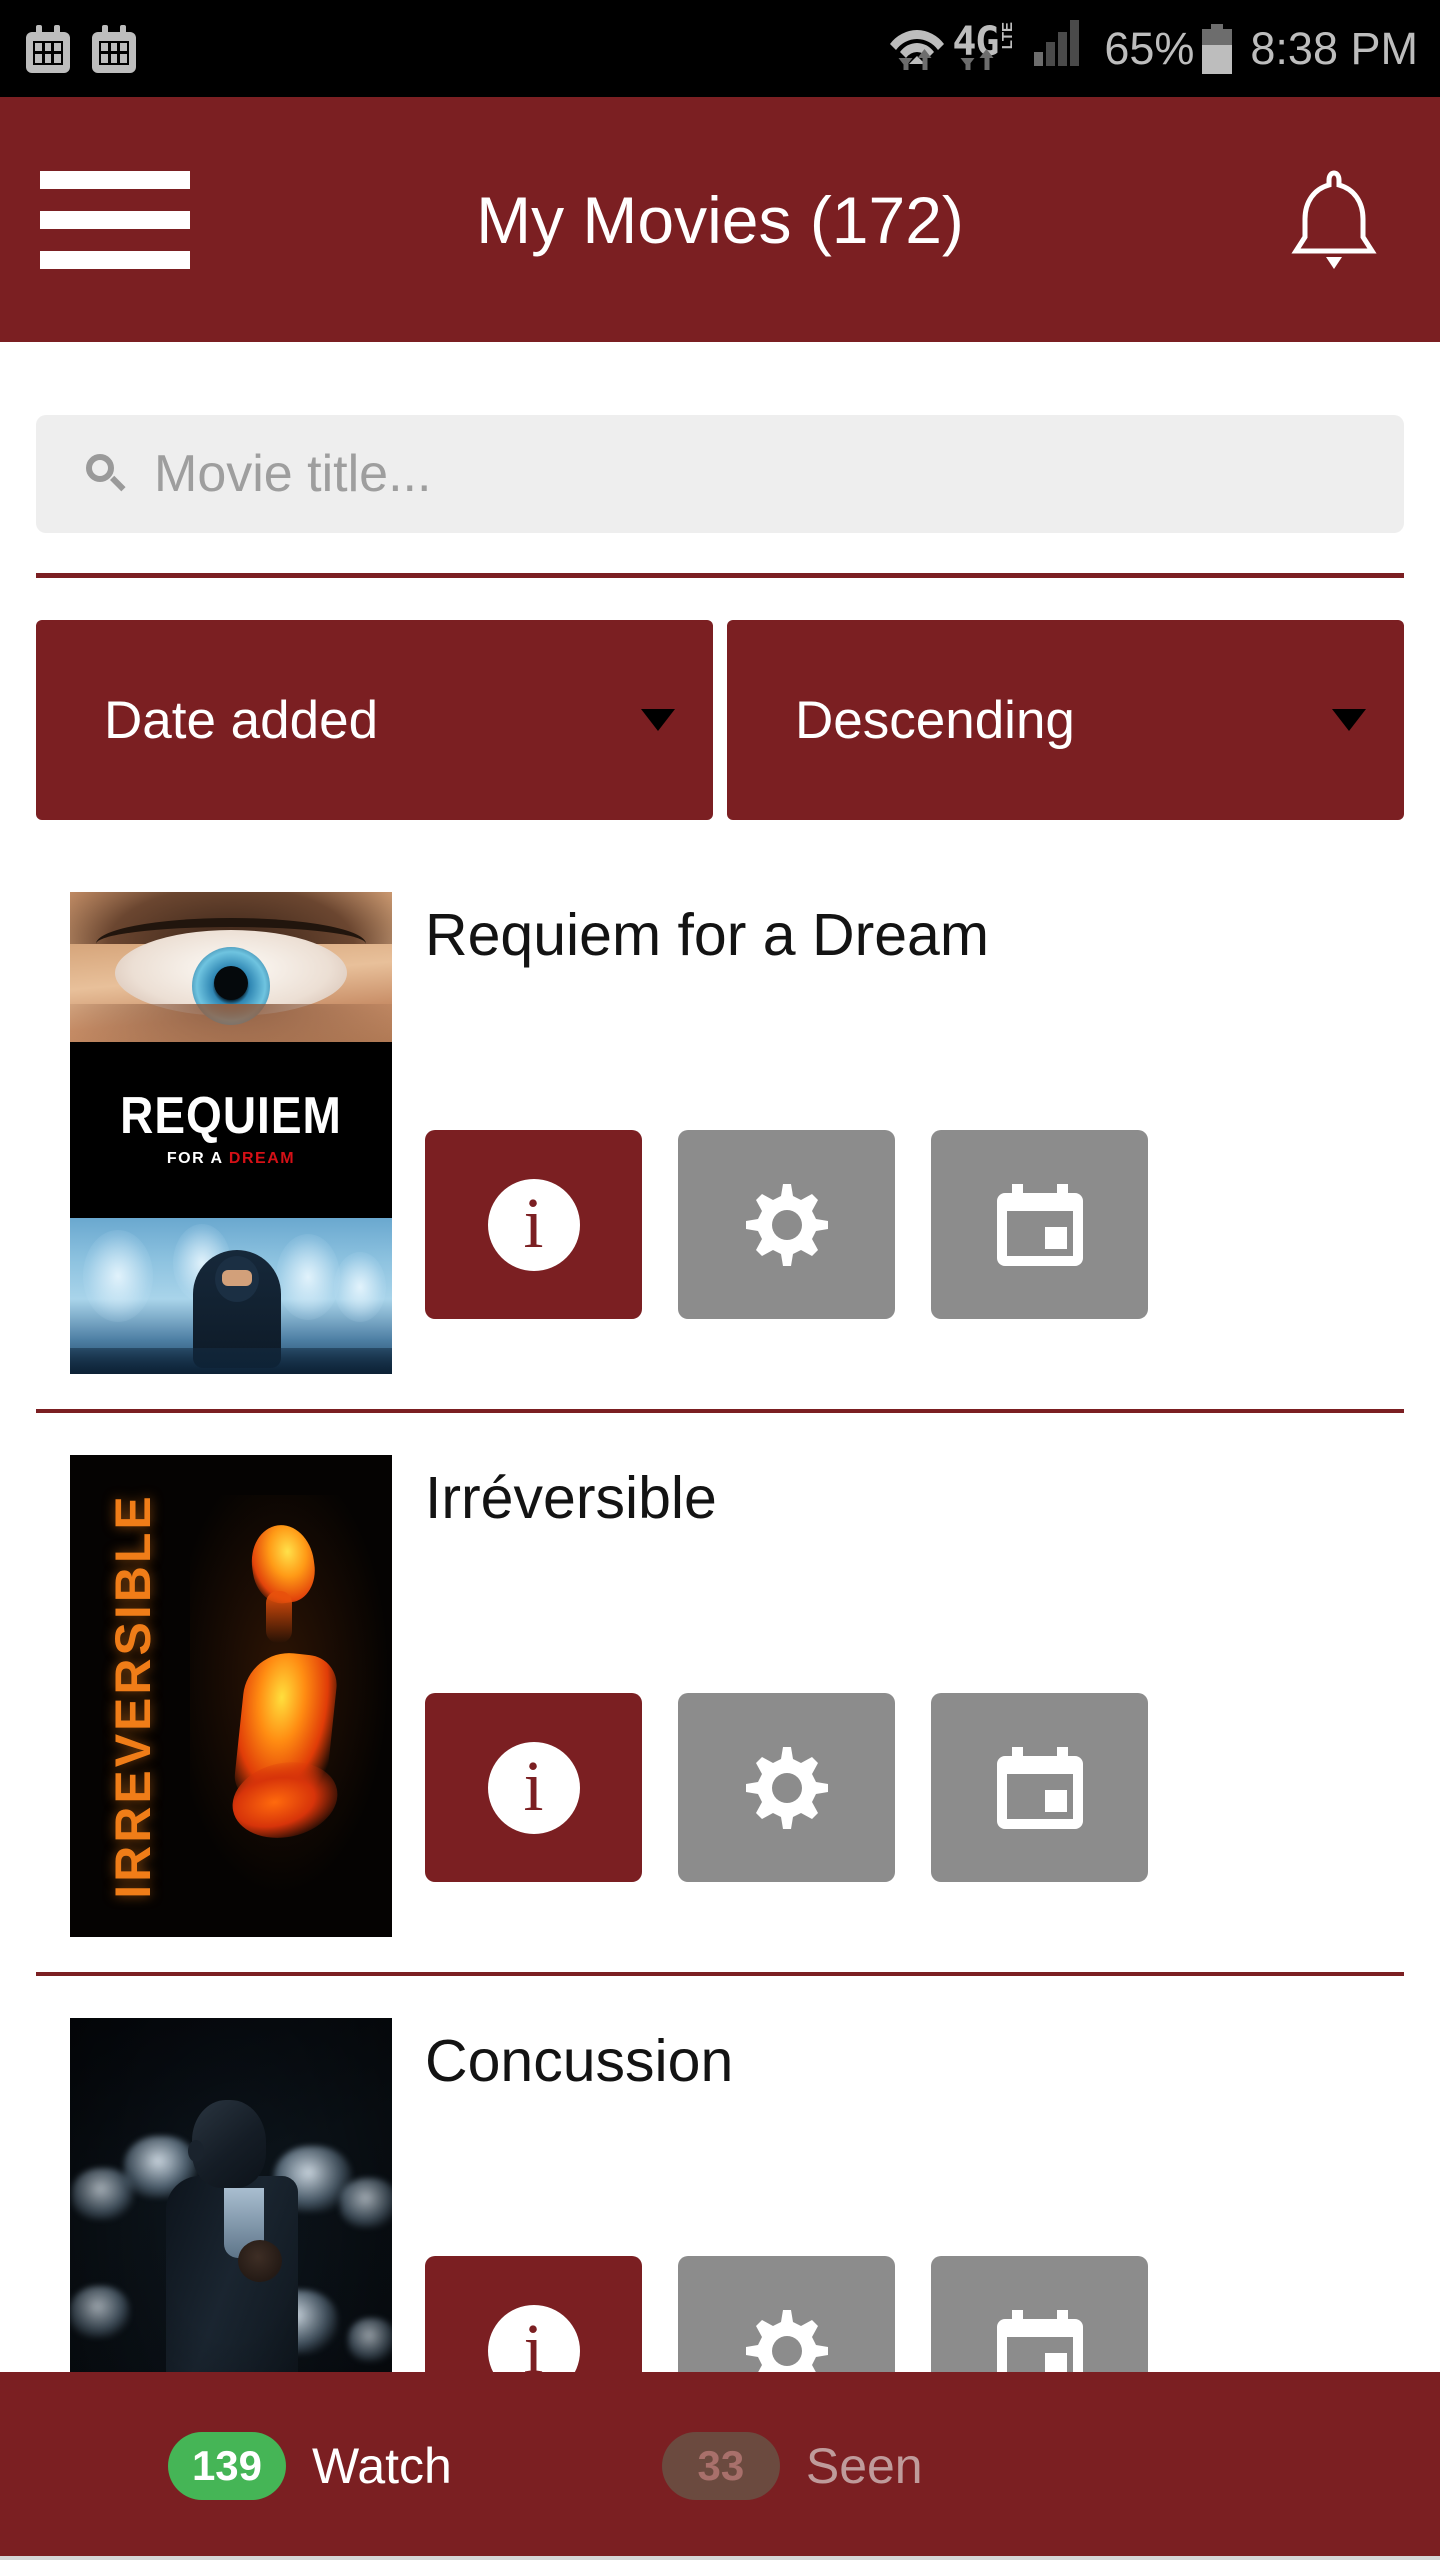 The height and width of the screenshot is (2560, 1440). I want to click on poster-sub-text-red: DREAM, so click(262, 1158).